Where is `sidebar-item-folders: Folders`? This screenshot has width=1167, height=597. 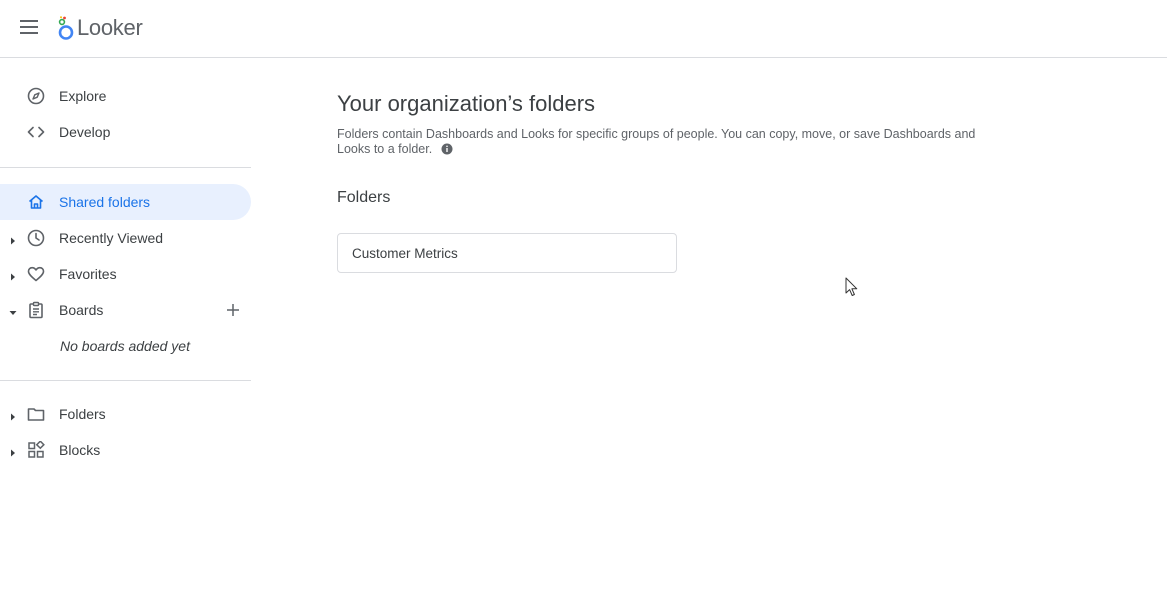
sidebar-item-folders: Folders is located at coordinates (125, 414).